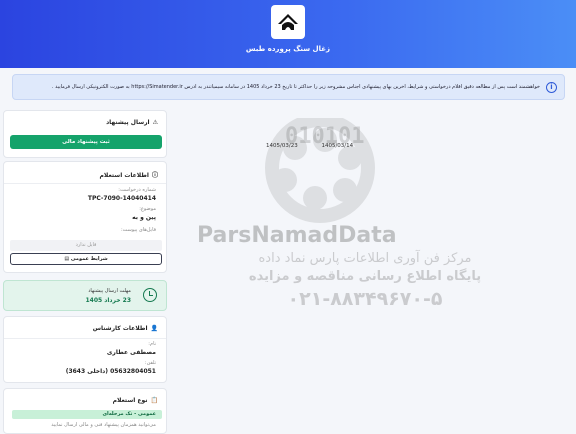 The image size is (576, 434). I want to click on watermark-phone: ۰۲۱-۸۸۳۴۹۶۷۰-۵, so click(365, 299).